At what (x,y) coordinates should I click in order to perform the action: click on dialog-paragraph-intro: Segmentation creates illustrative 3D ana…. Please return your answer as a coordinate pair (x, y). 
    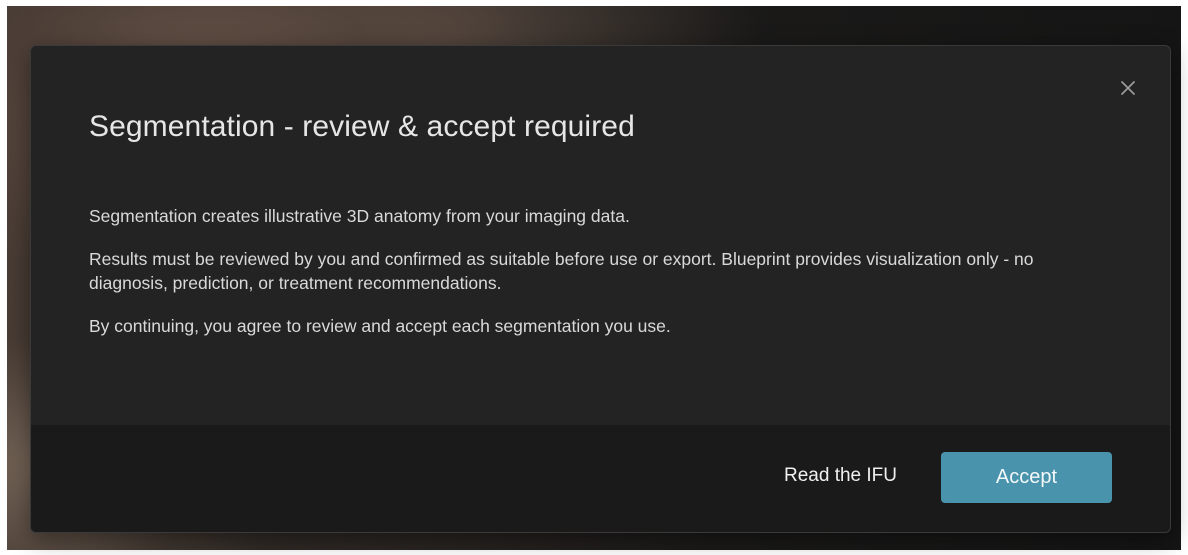
    Looking at the image, I should click on (359, 216).